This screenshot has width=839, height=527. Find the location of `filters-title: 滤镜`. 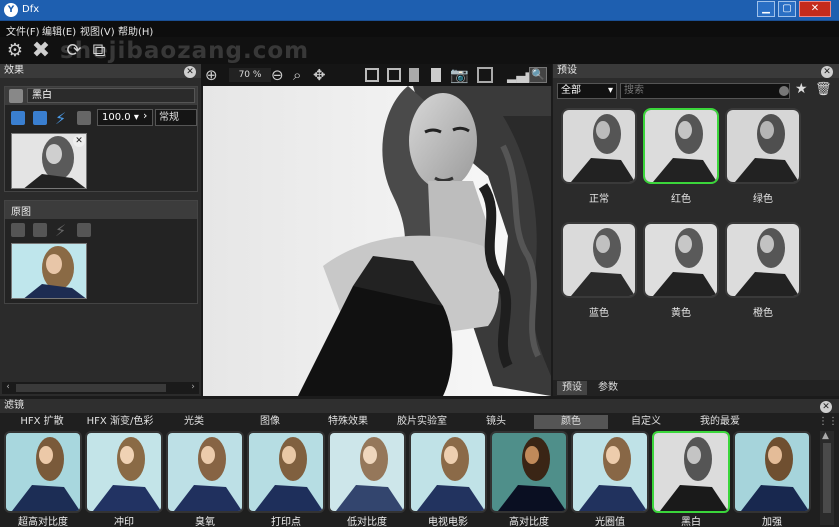

filters-title: 滤镜 is located at coordinates (14, 405).